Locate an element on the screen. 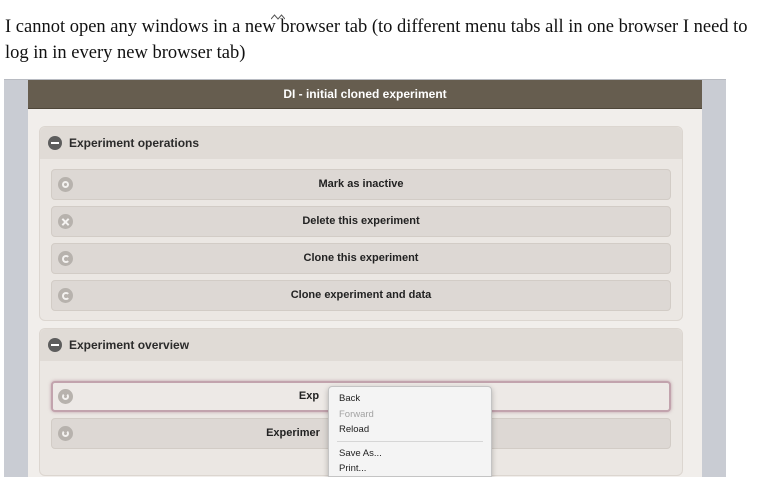  clone-experiment-data-button: Clone experiment and data is located at coordinates (361, 295).